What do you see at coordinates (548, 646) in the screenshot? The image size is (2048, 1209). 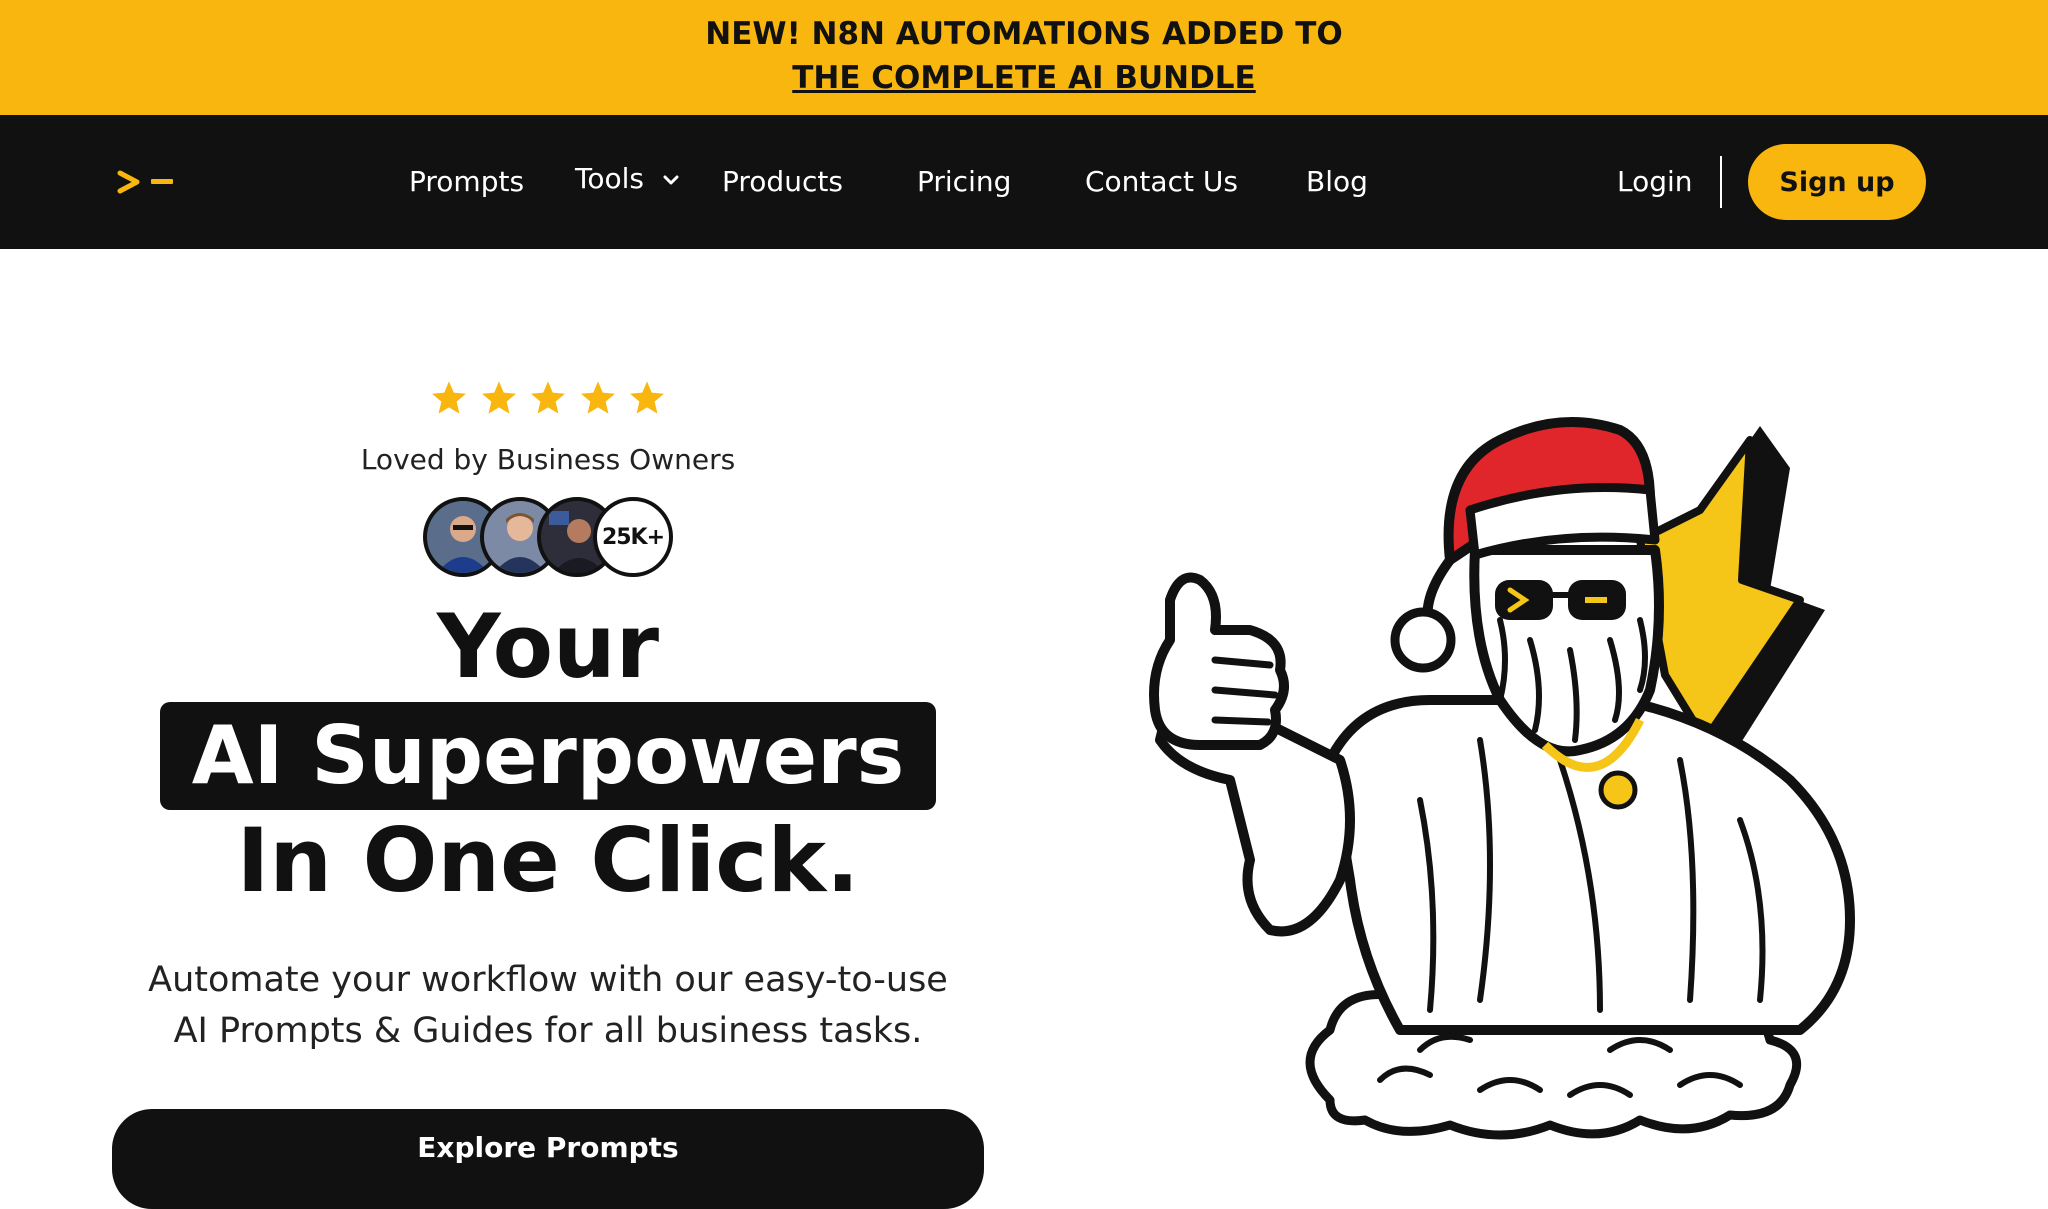 I see `headline-line-1: Your` at bounding box center [548, 646].